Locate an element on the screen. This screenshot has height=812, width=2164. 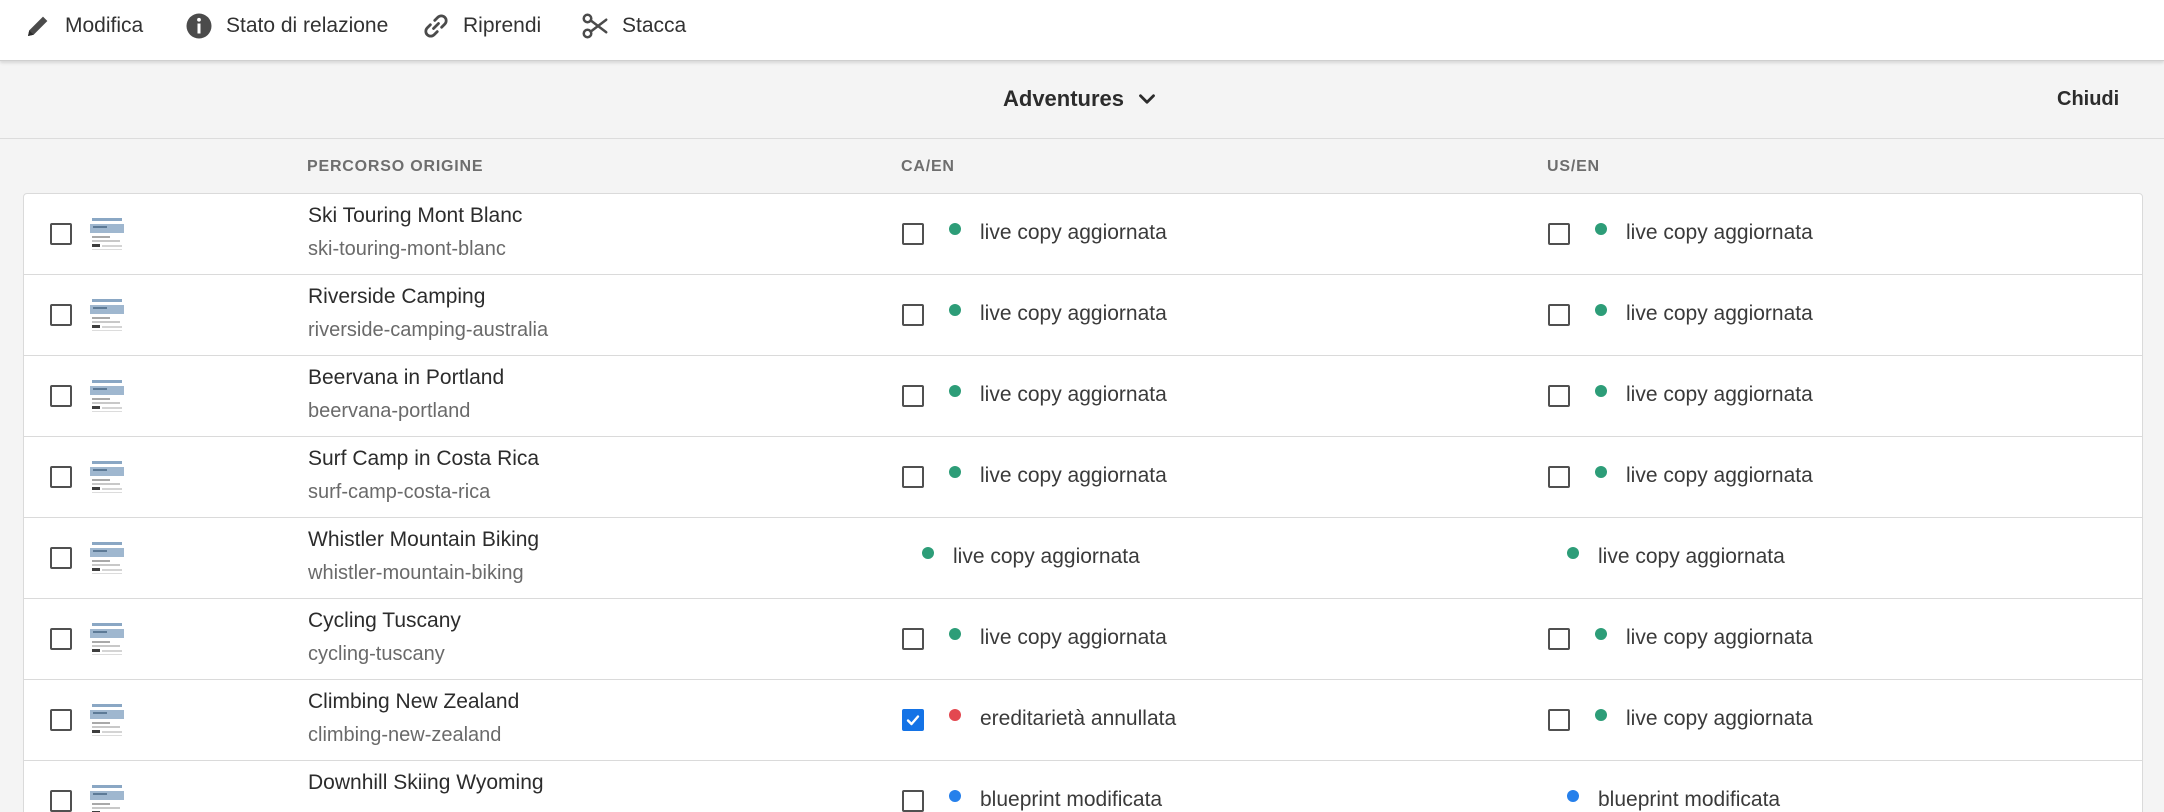
page-path: riverside-camping-australia is located at coordinates (428, 330).